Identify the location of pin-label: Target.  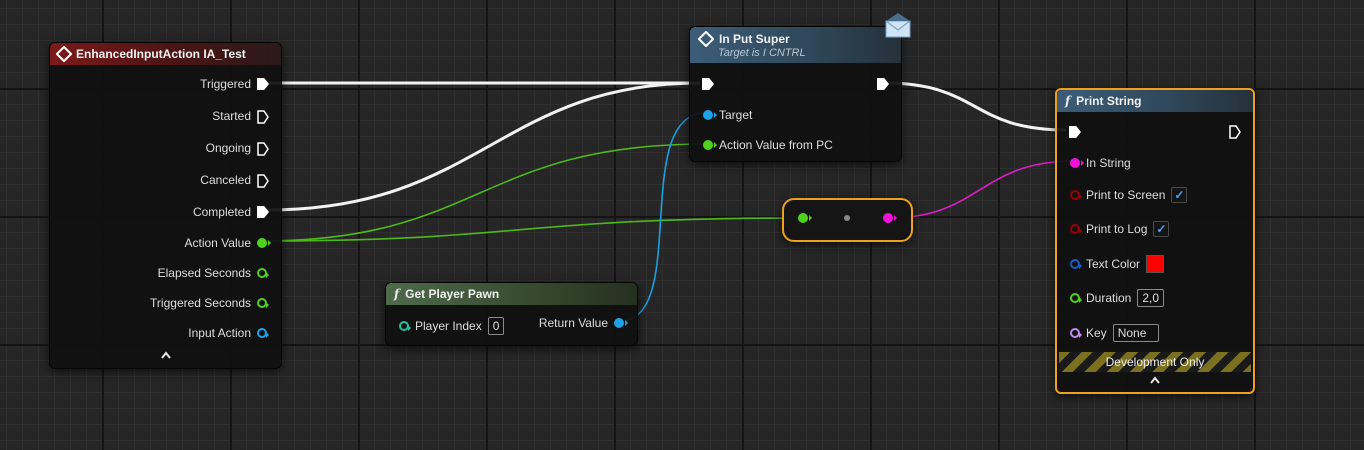
(736, 115).